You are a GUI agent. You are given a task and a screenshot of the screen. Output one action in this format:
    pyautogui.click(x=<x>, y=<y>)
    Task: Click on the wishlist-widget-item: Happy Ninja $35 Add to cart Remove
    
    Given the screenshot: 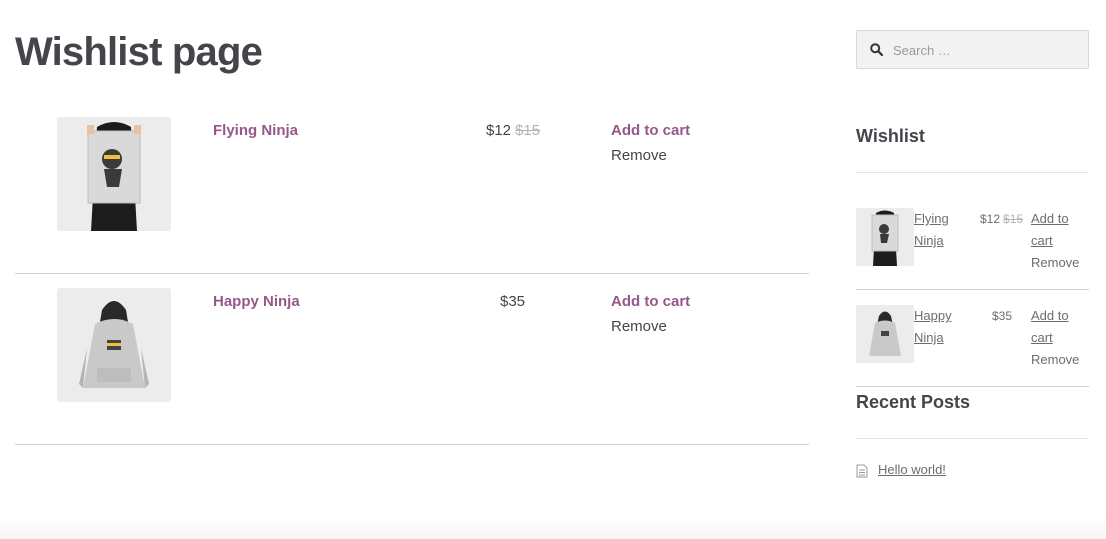 What is the action you would take?
    pyautogui.click(x=972, y=353)
    